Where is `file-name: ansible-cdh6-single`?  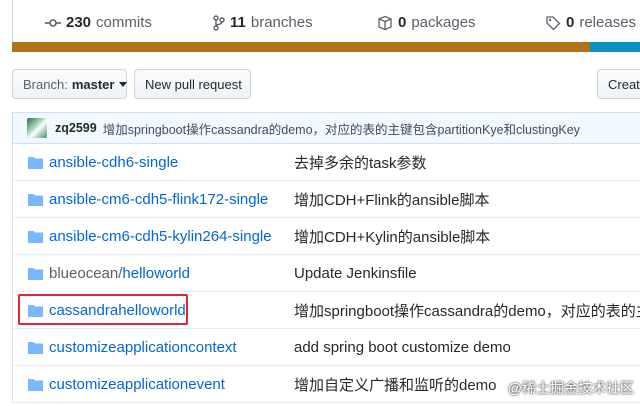 file-name: ansible-cdh6-single is located at coordinates (113, 162).